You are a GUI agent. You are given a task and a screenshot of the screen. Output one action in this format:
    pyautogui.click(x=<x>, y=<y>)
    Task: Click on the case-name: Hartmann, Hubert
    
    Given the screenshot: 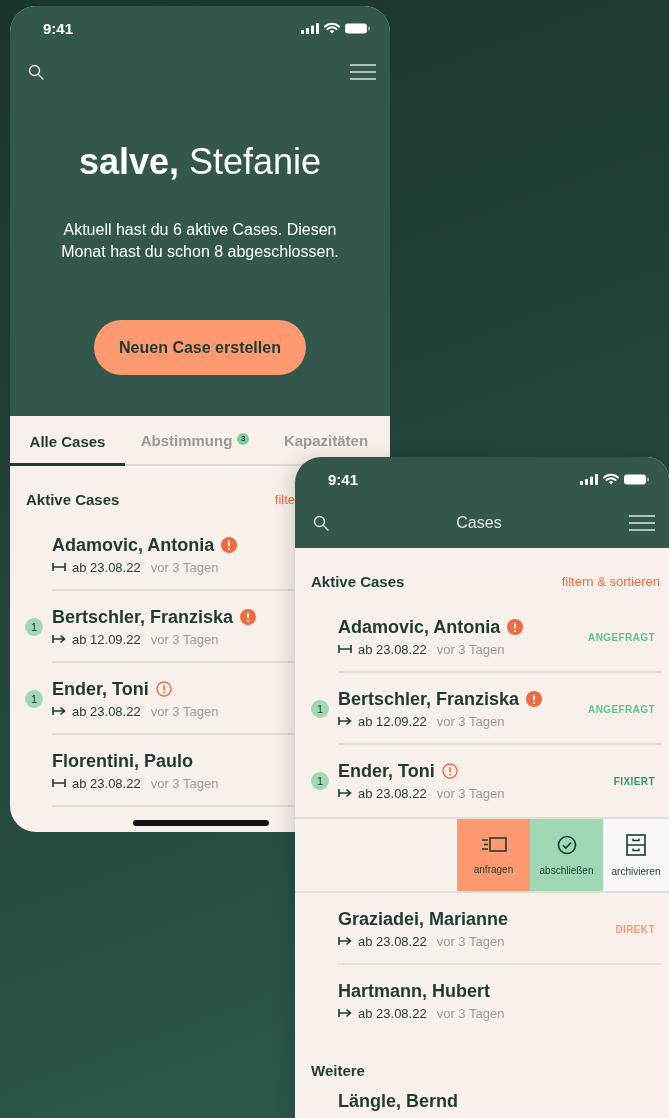 What is the action you would take?
    pyautogui.click(x=414, y=991)
    